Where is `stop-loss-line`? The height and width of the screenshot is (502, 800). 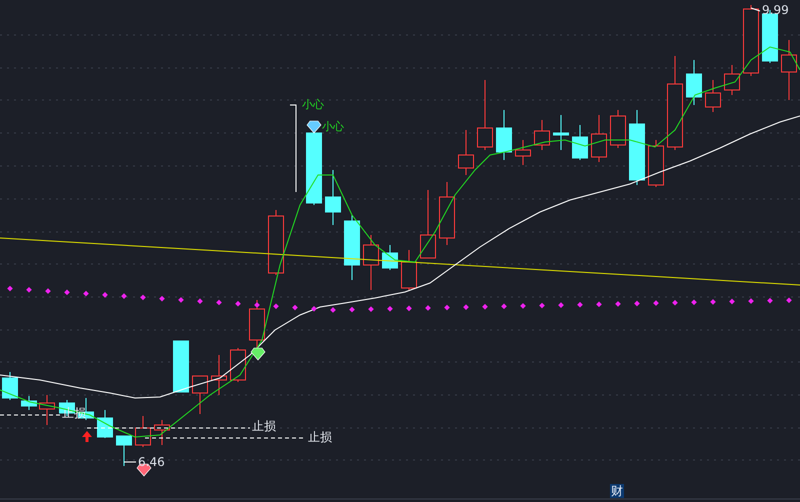
stop-loss-line is located at coordinates (31, 415).